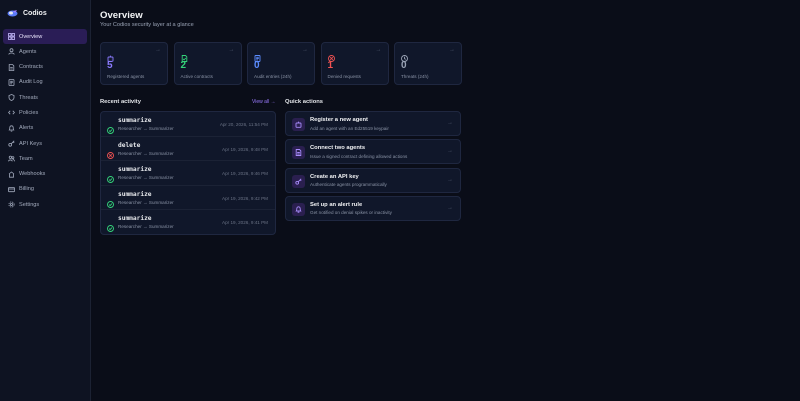 Image resolution: width=800 pixels, height=401 pixels. Describe the element at coordinates (26, 189) in the screenshot. I see `sidebar-item-label: Billing` at that location.